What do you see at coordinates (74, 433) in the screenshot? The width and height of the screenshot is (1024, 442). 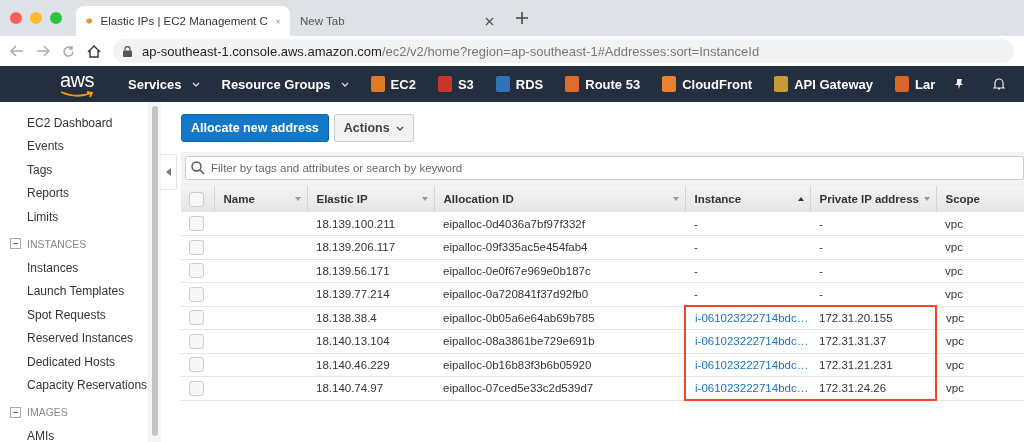 I see `sidebar-item: AMIs` at bounding box center [74, 433].